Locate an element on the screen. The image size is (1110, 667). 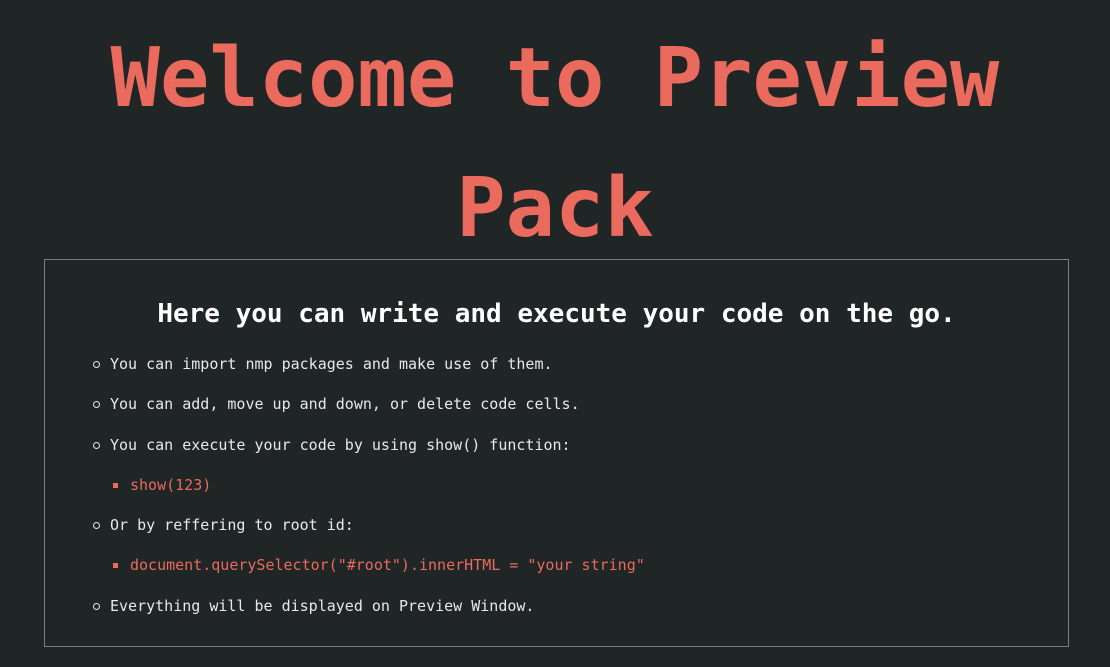
list-item-code: show(123) is located at coordinates (369, 492).